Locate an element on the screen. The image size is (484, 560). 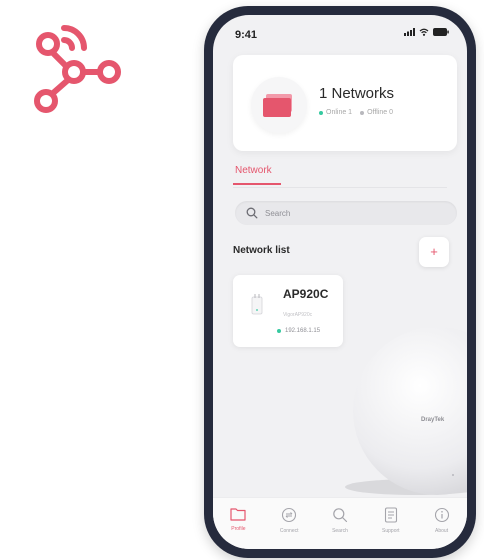
nav-support-label: Support is located at coordinates (391, 531).